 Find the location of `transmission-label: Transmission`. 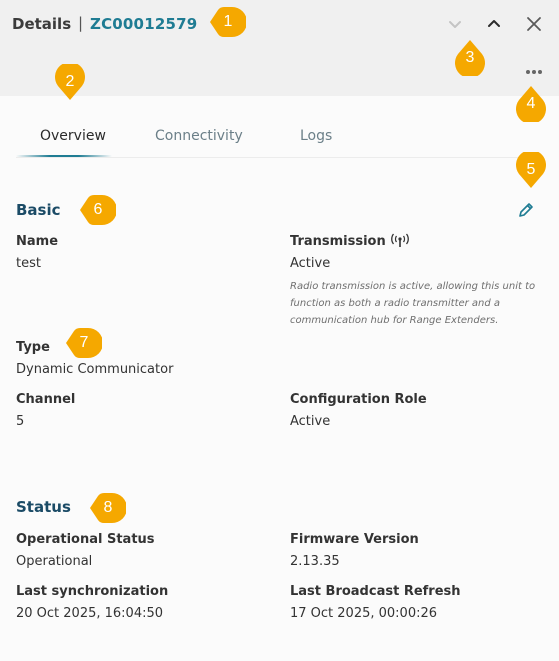

transmission-label: Transmission is located at coordinates (338, 241).